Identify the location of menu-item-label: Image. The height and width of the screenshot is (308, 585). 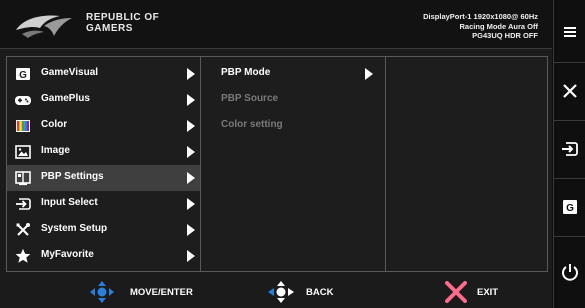
(55, 150).